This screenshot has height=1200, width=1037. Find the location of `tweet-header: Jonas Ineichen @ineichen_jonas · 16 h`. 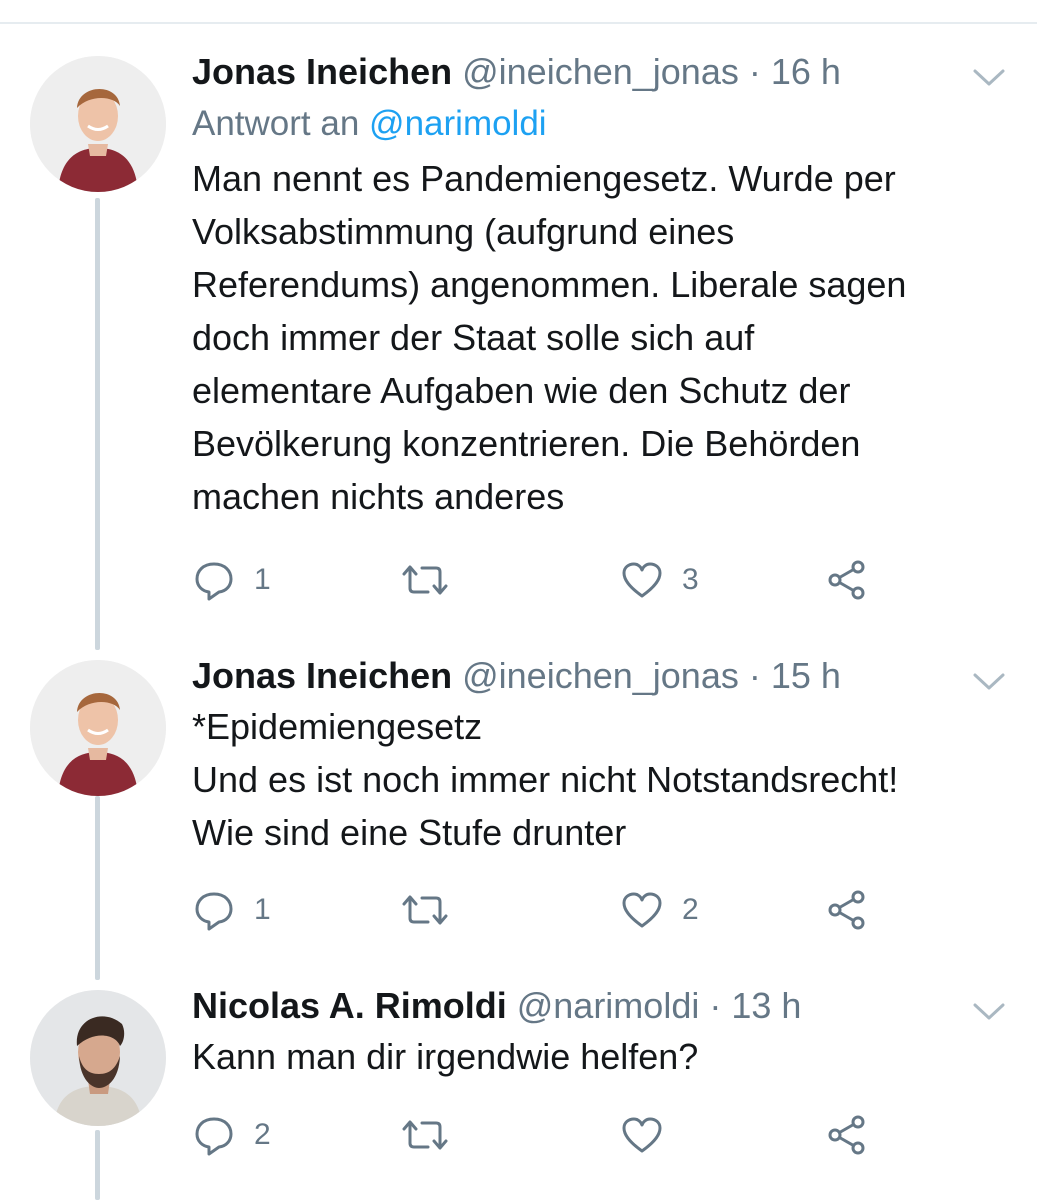

tweet-header: Jonas Ineichen @ineichen_jonas · 16 h is located at coordinates (602, 72).